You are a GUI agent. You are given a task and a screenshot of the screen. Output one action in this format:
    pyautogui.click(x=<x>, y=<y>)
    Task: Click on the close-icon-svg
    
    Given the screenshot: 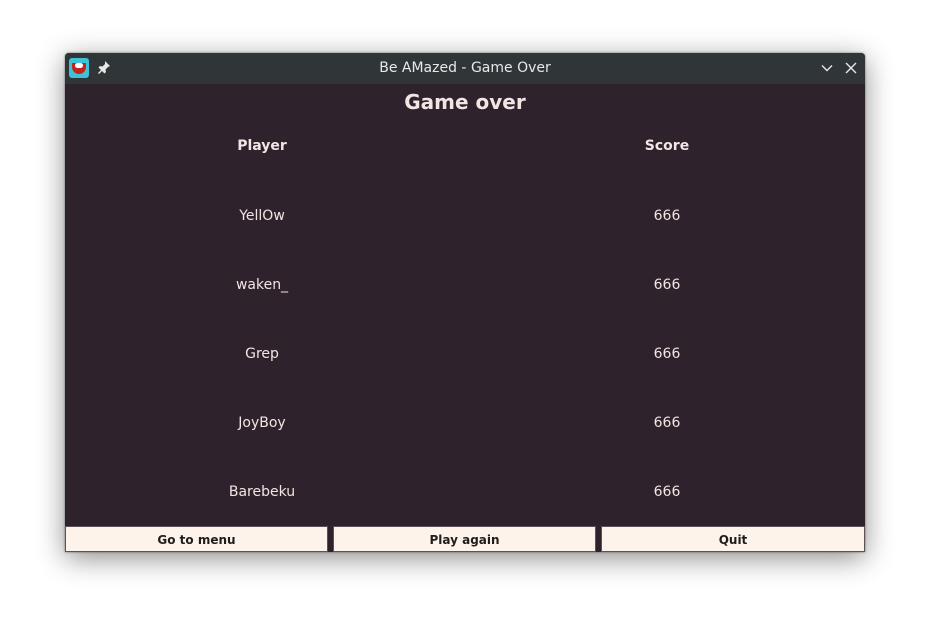 What is the action you would take?
    pyautogui.click(x=851, y=68)
    